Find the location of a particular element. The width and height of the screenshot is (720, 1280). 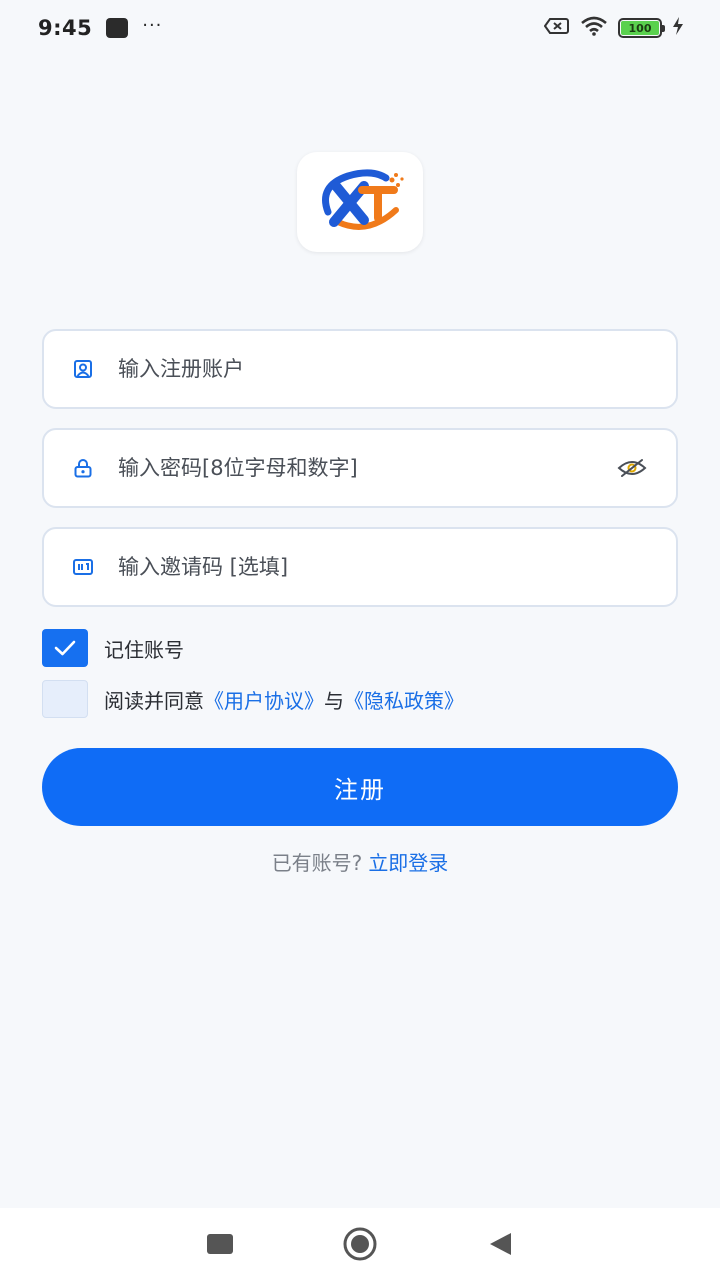

agreement-text: 阅读并同意《用户协议》与《隐私政策》 is located at coordinates (284, 699).